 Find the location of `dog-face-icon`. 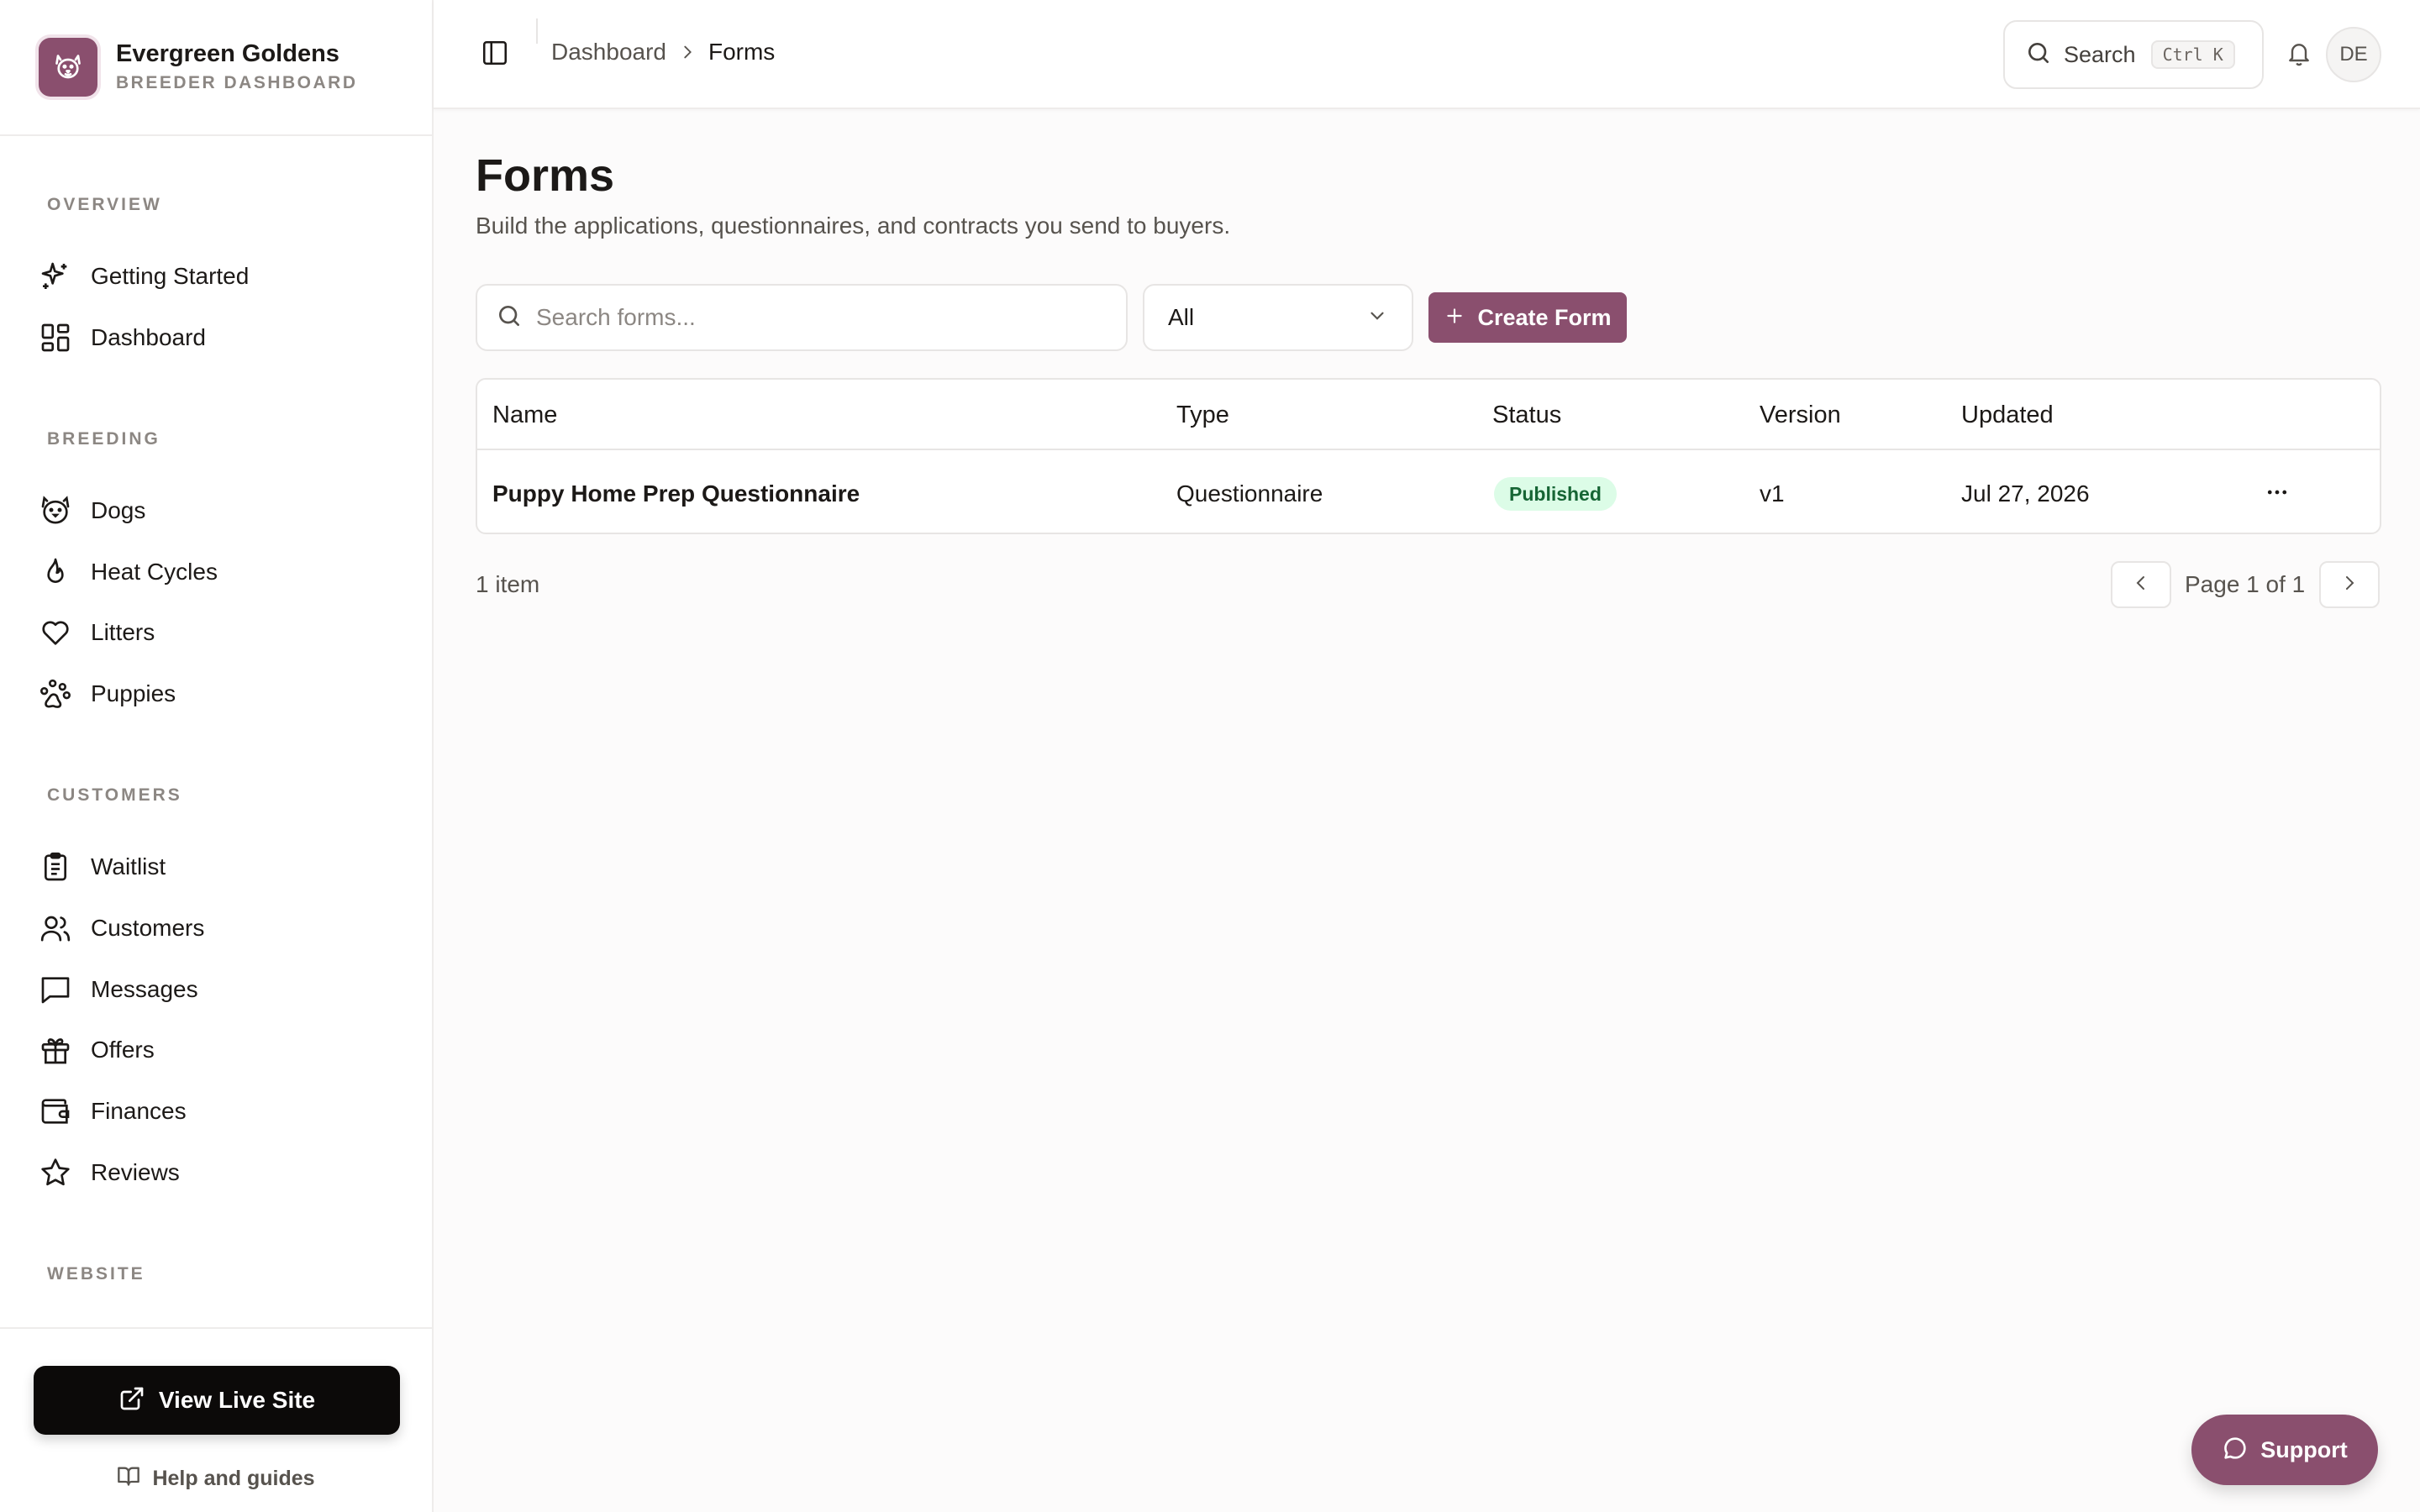

dog-face-icon is located at coordinates (68, 67).